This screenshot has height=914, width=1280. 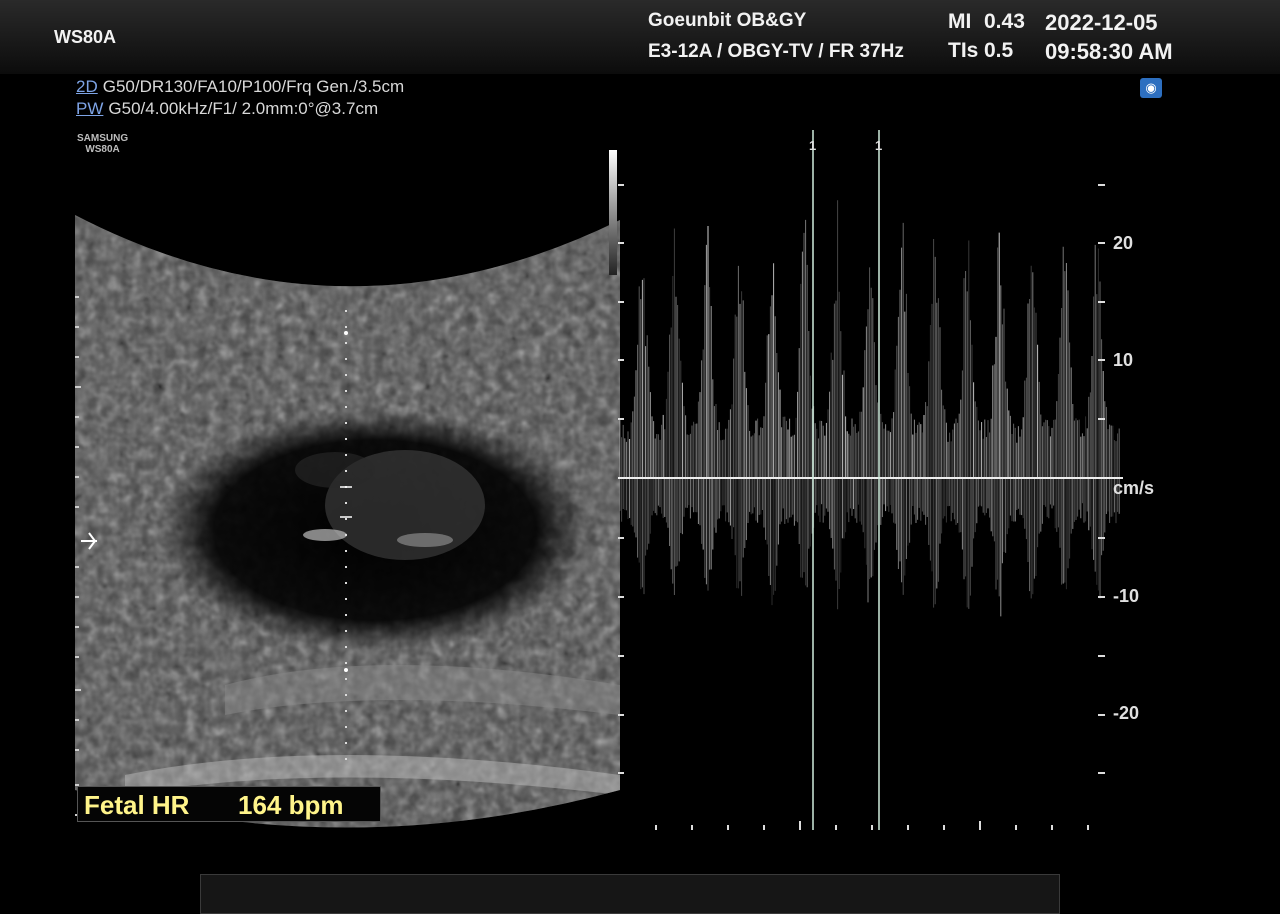 I want to click on institution-name: Goeunbit OB&GY, so click(x=727, y=20).